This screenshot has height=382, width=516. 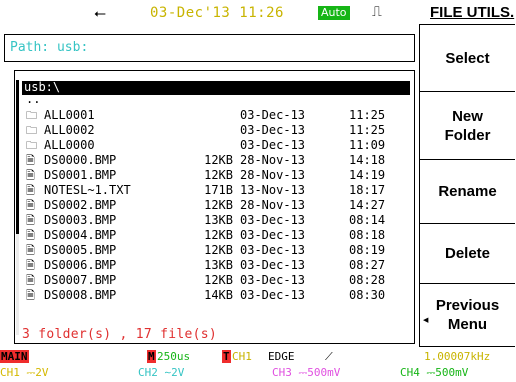 I want to click on usb-icon: ⭠, so click(x=100, y=13).